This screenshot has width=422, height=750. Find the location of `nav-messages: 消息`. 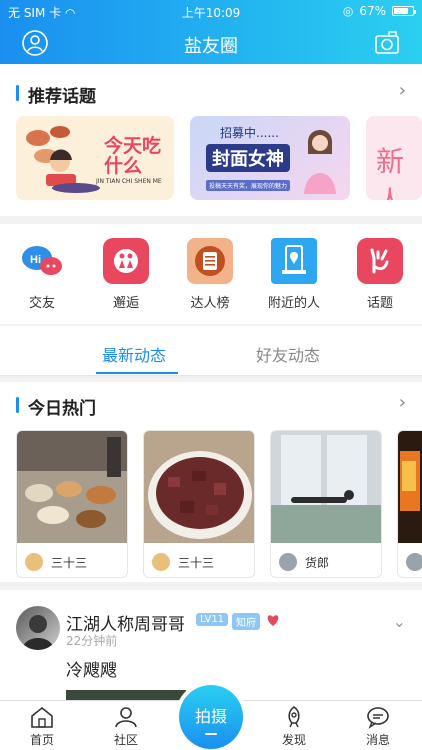

nav-messages: 消息 is located at coordinates (378, 726).